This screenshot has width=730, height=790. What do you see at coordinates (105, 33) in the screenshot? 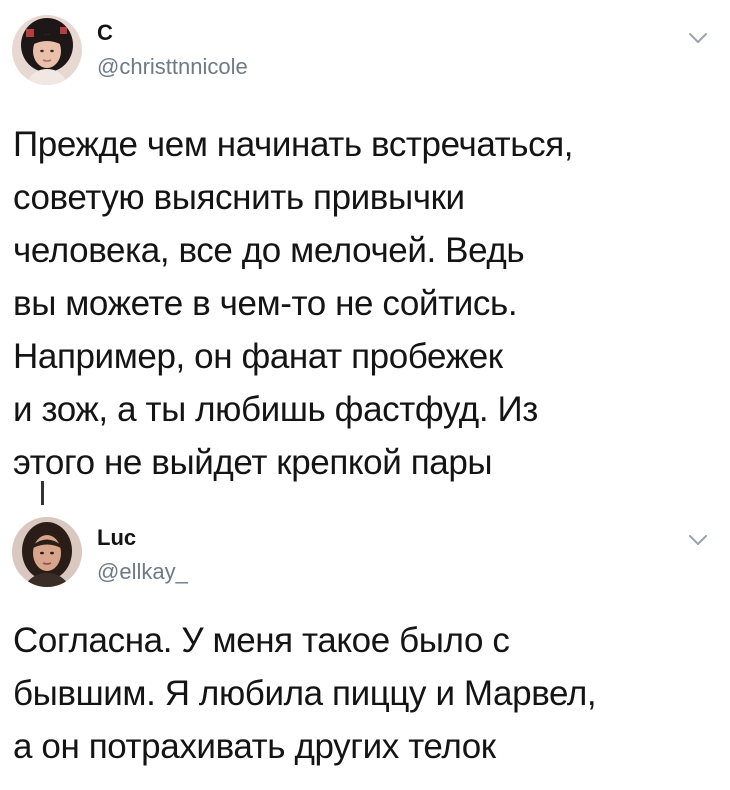
I see `display-name: C` at bounding box center [105, 33].